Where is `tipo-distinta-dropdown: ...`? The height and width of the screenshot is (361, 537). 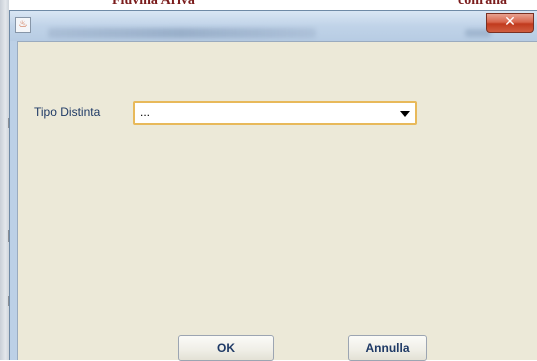 tipo-distinta-dropdown: ... is located at coordinates (275, 113).